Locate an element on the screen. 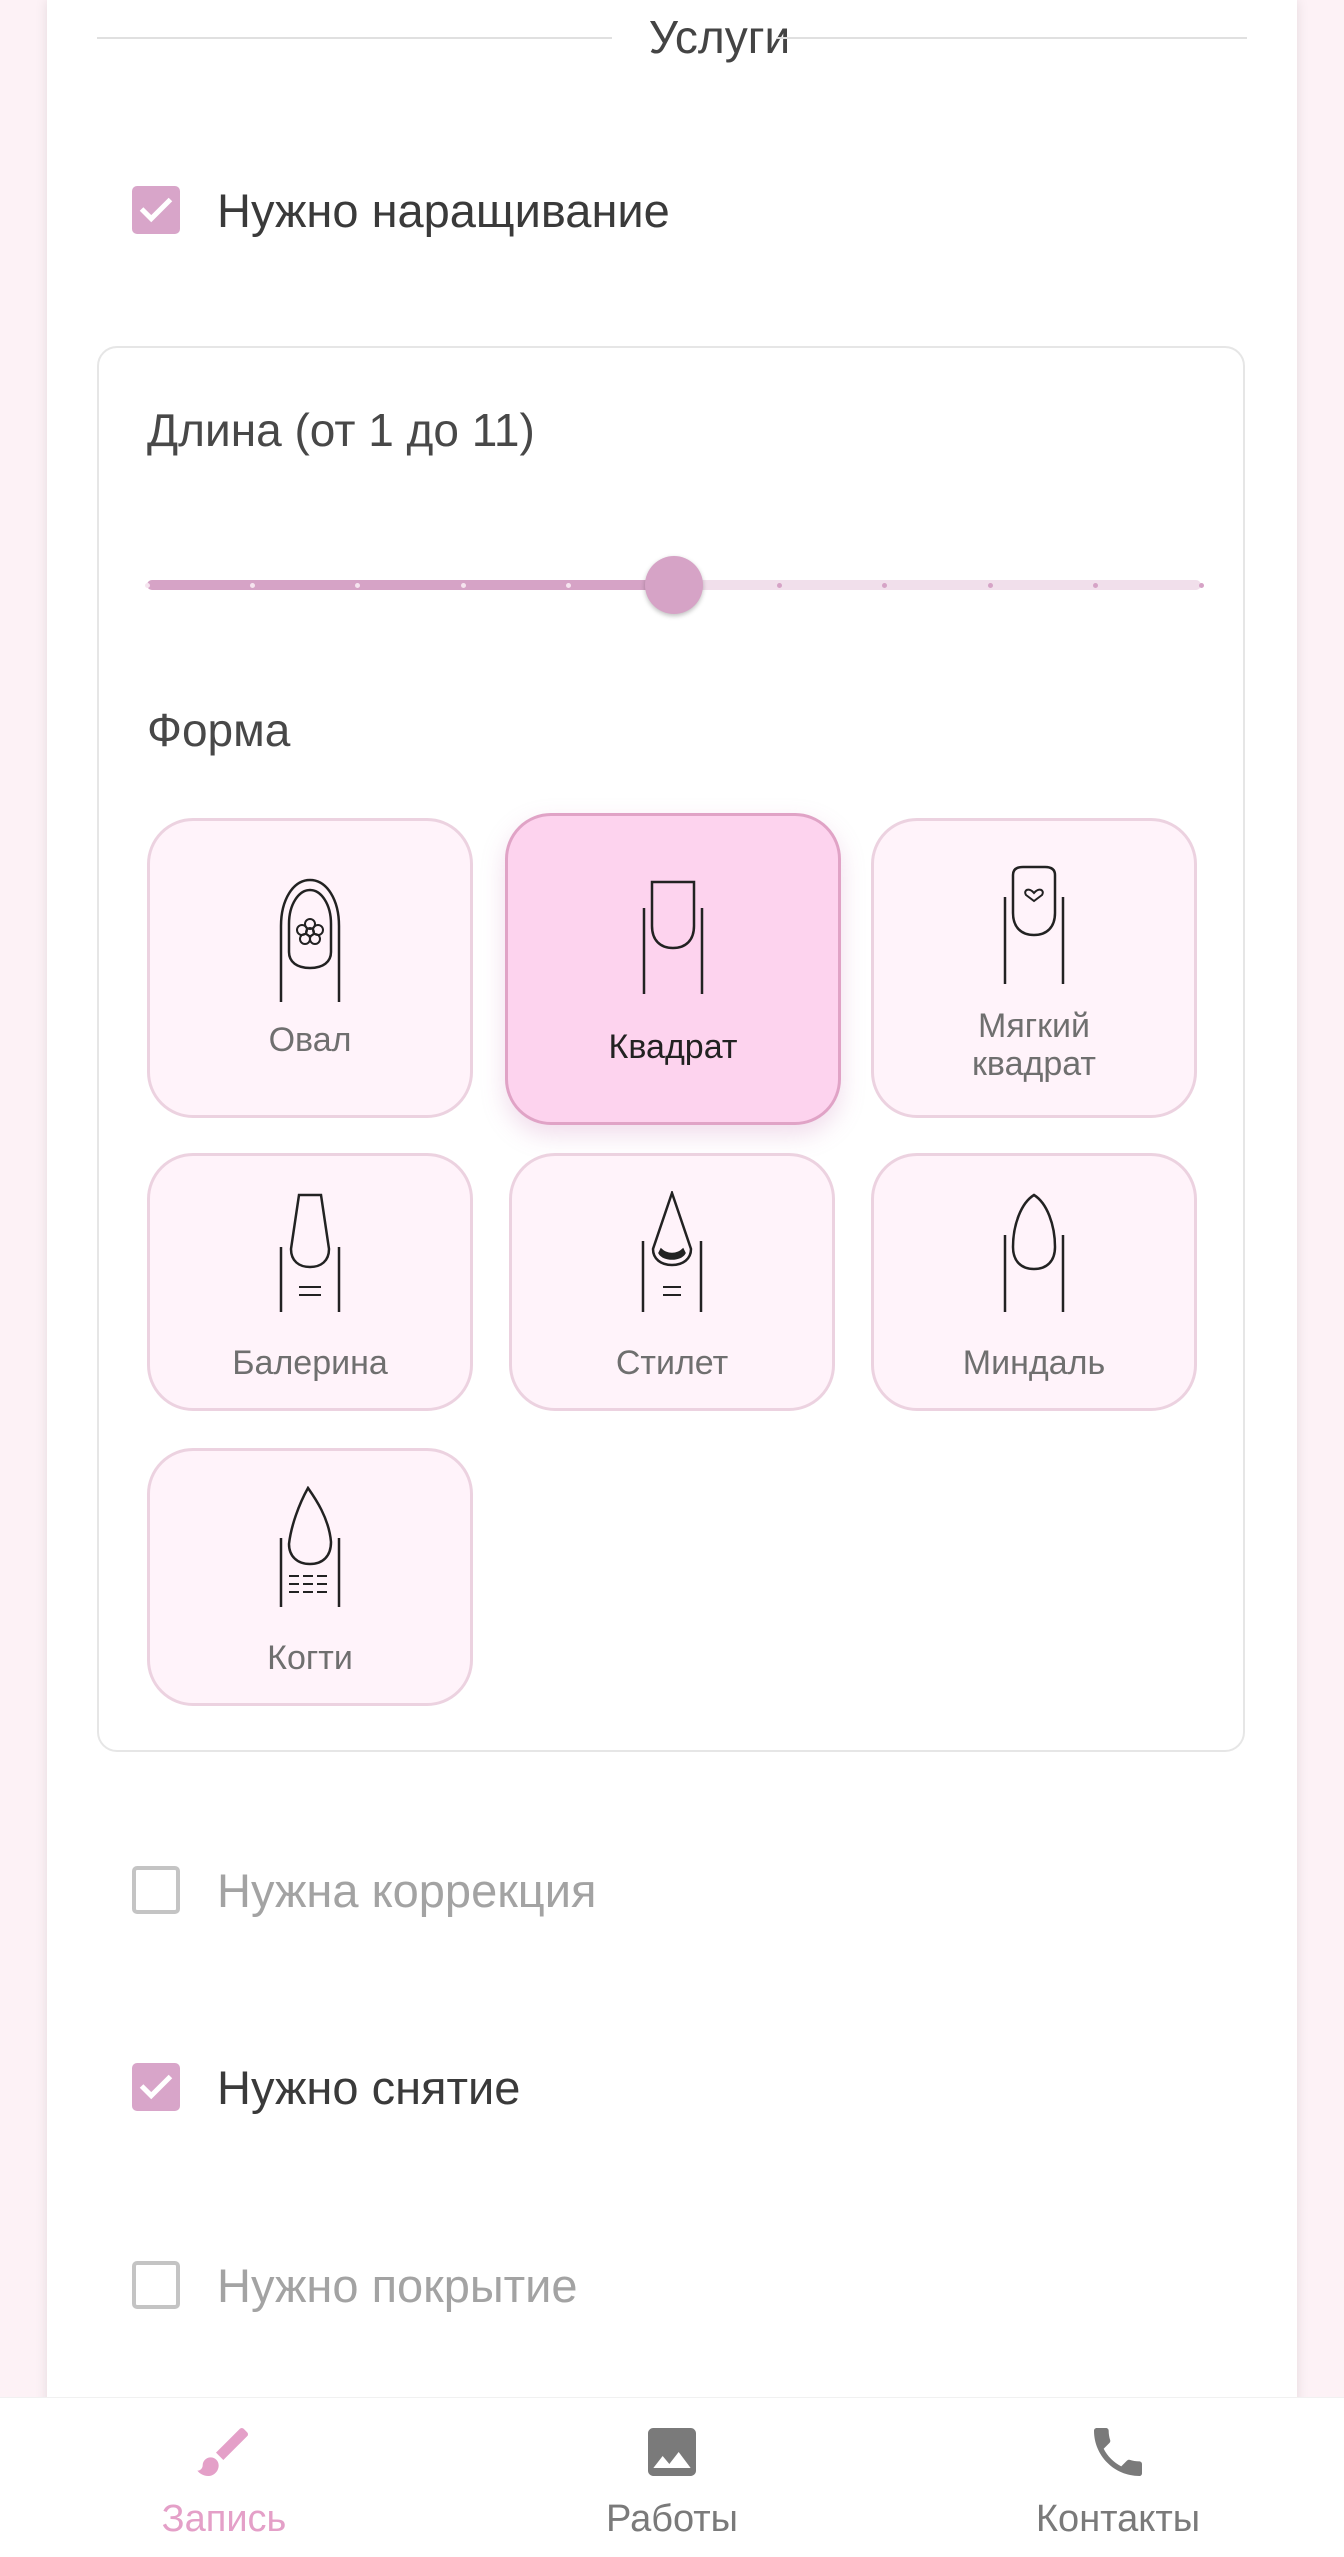 This screenshot has height=2557, width=1344. coating-checkbox-row: Нужно покрытие is located at coordinates (355, 2285).